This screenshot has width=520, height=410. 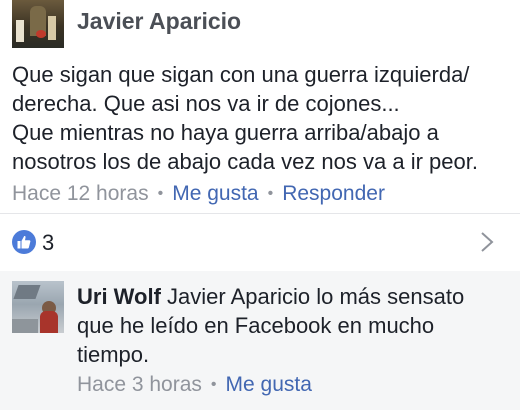 What do you see at coordinates (159, 21) in the screenshot?
I see `comment-author-name: Javier Aparicio` at bounding box center [159, 21].